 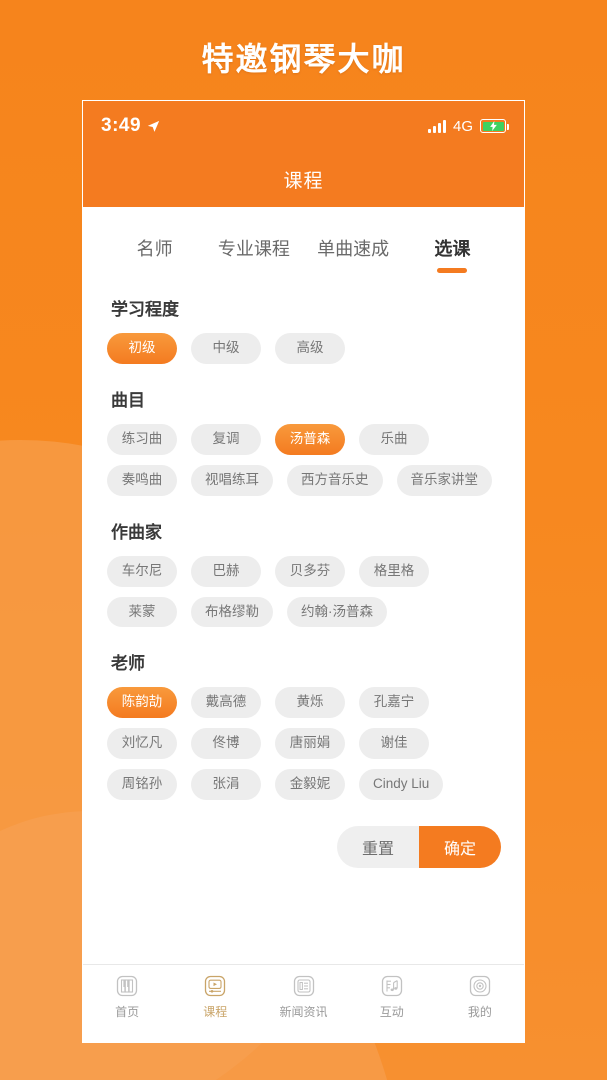 I want to click on chip-option: 佟博, so click(x=226, y=744).